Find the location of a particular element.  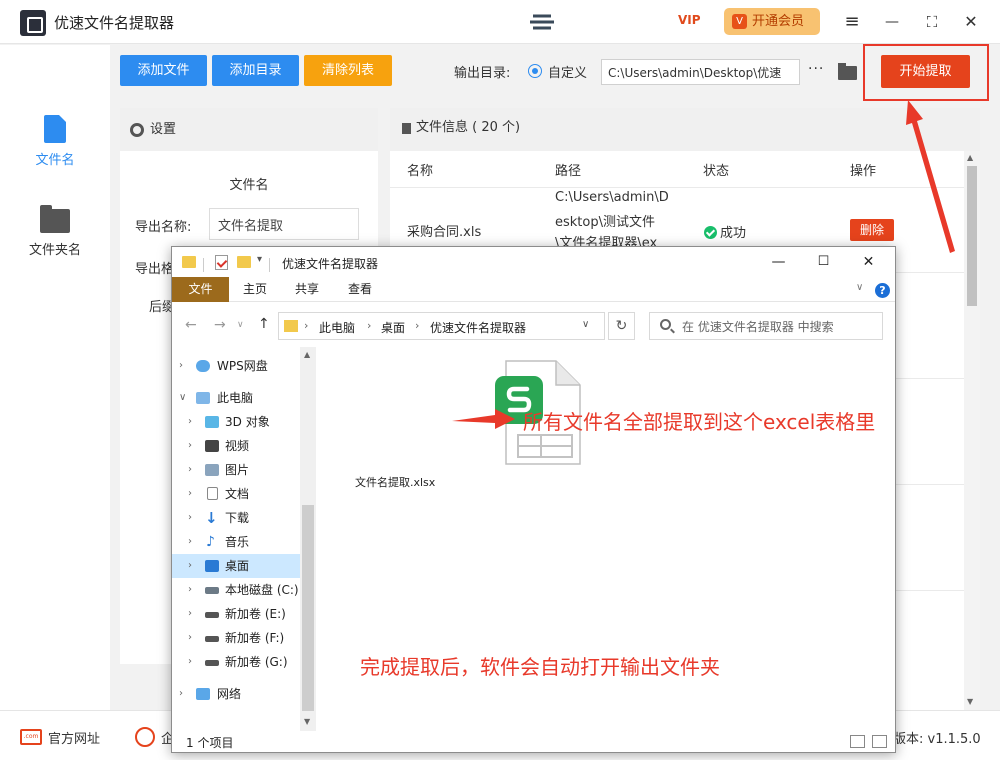

app-title: 优速文件名提取器 is located at coordinates (114, 23).